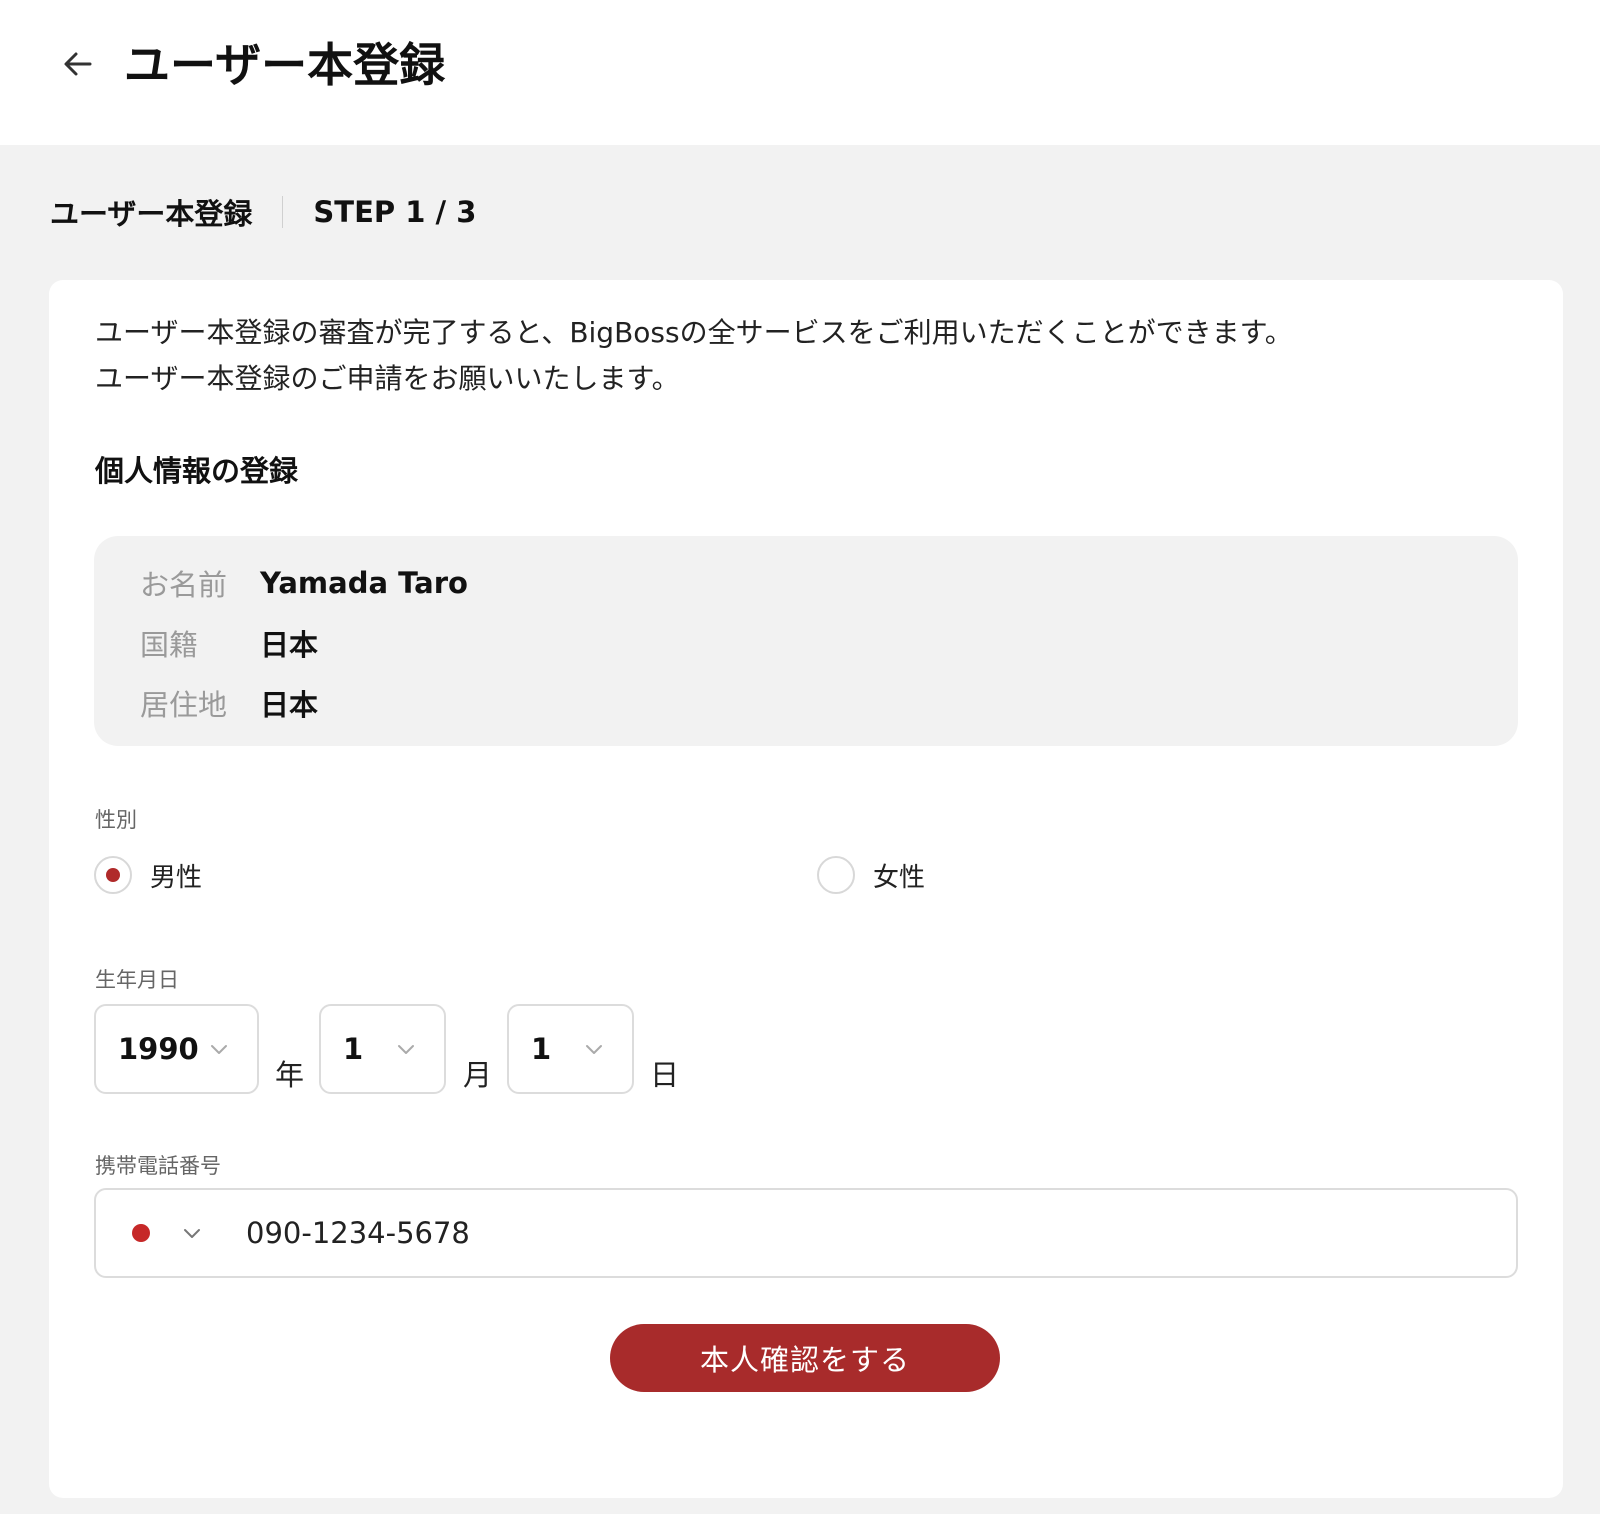 This screenshot has width=1600, height=1514. I want to click on nationality-label: 国籍, so click(169, 645).